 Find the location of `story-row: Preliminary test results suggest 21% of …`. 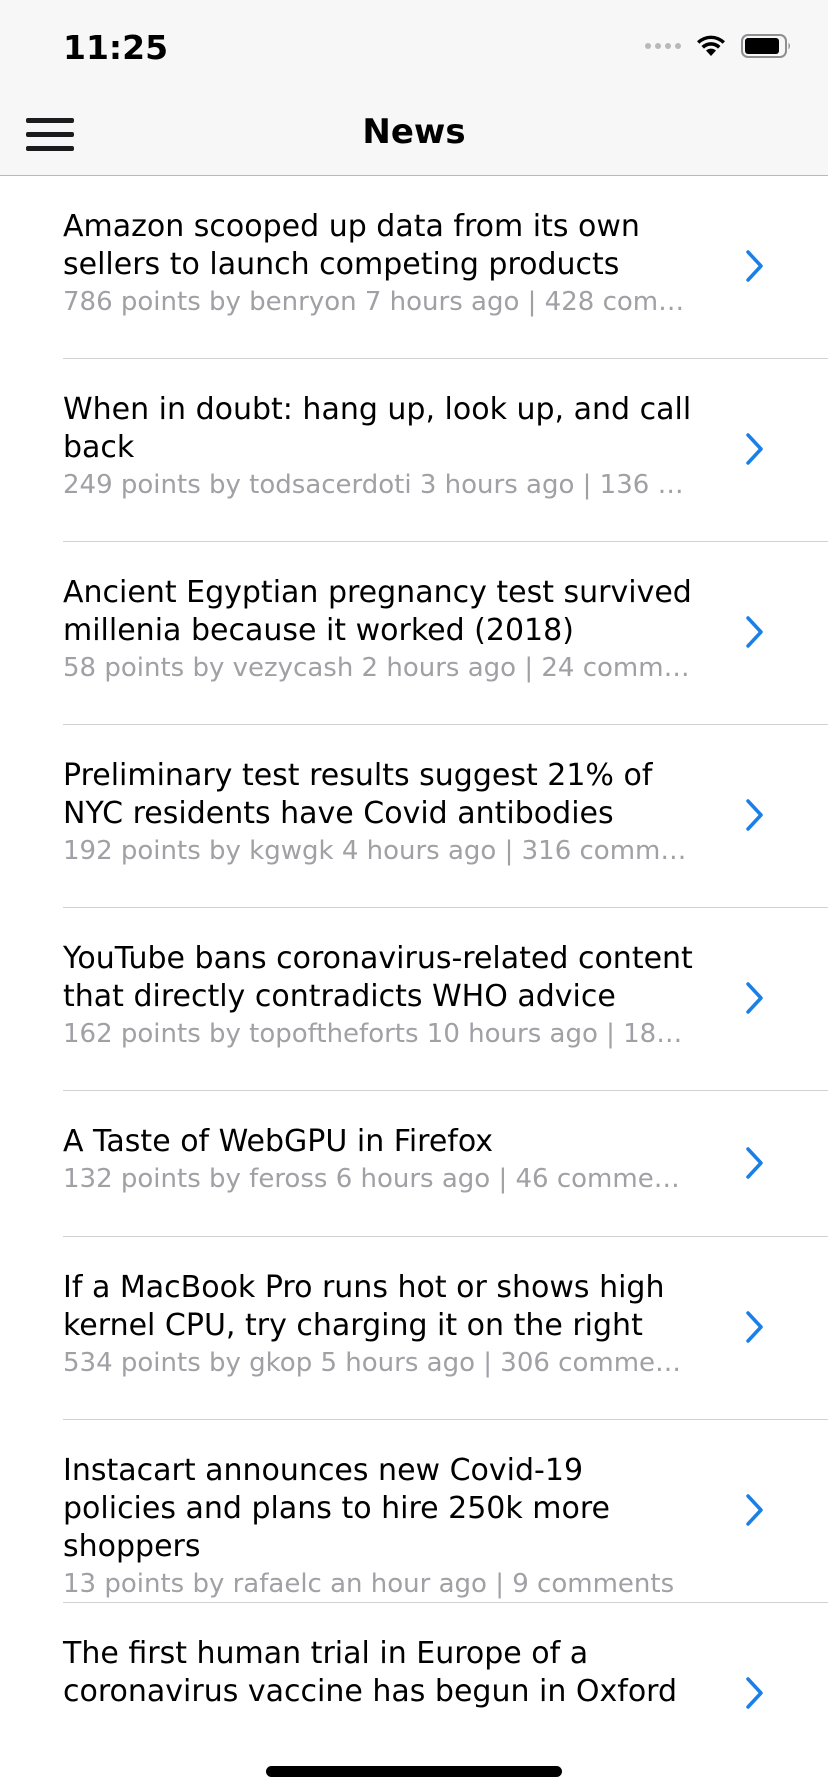

story-row: Preliminary test results suggest 21% of … is located at coordinates (414, 816).